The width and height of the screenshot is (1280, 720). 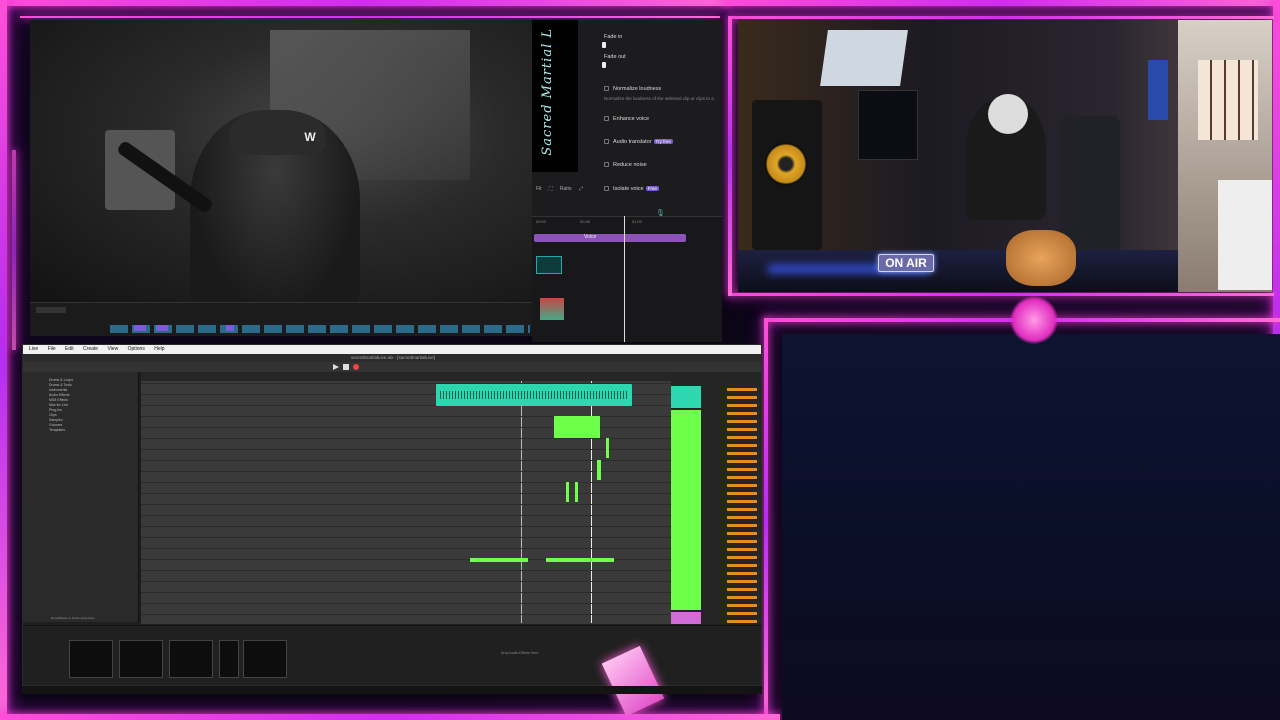 What do you see at coordinates (1158, 90) in the screenshot?
I see `blue-light` at bounding box center [1158, 90].